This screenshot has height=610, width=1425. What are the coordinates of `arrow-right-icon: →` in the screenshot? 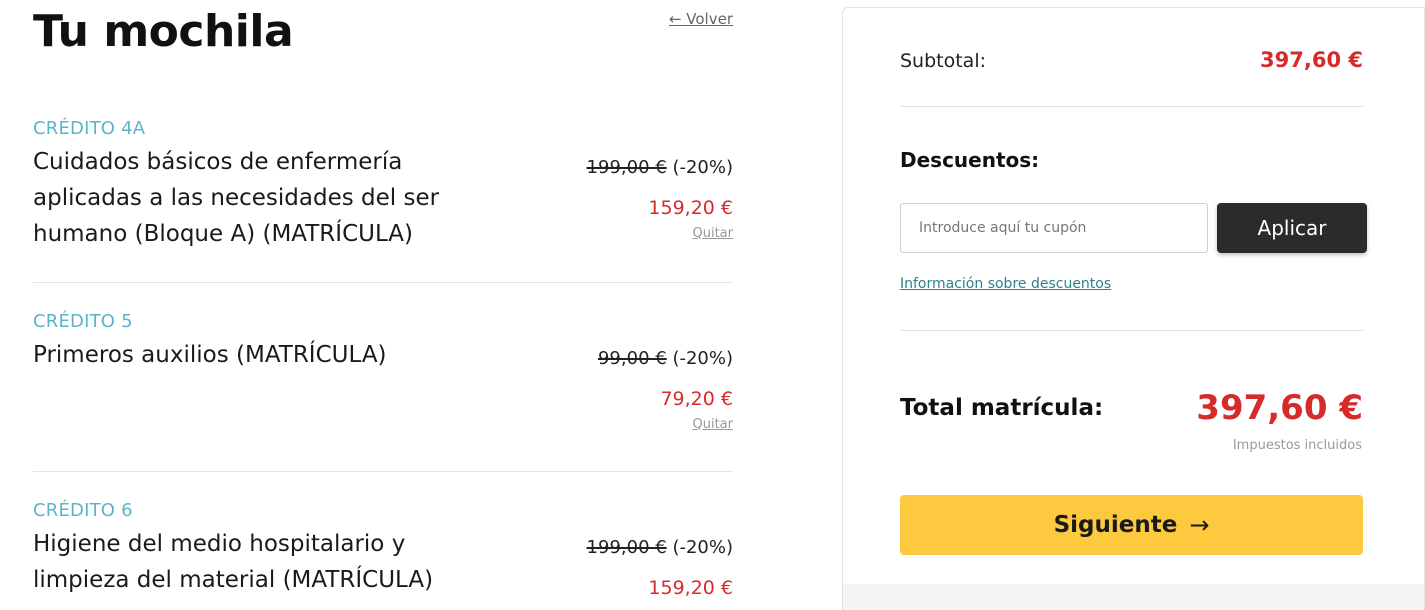 It's located at (1199, 525).